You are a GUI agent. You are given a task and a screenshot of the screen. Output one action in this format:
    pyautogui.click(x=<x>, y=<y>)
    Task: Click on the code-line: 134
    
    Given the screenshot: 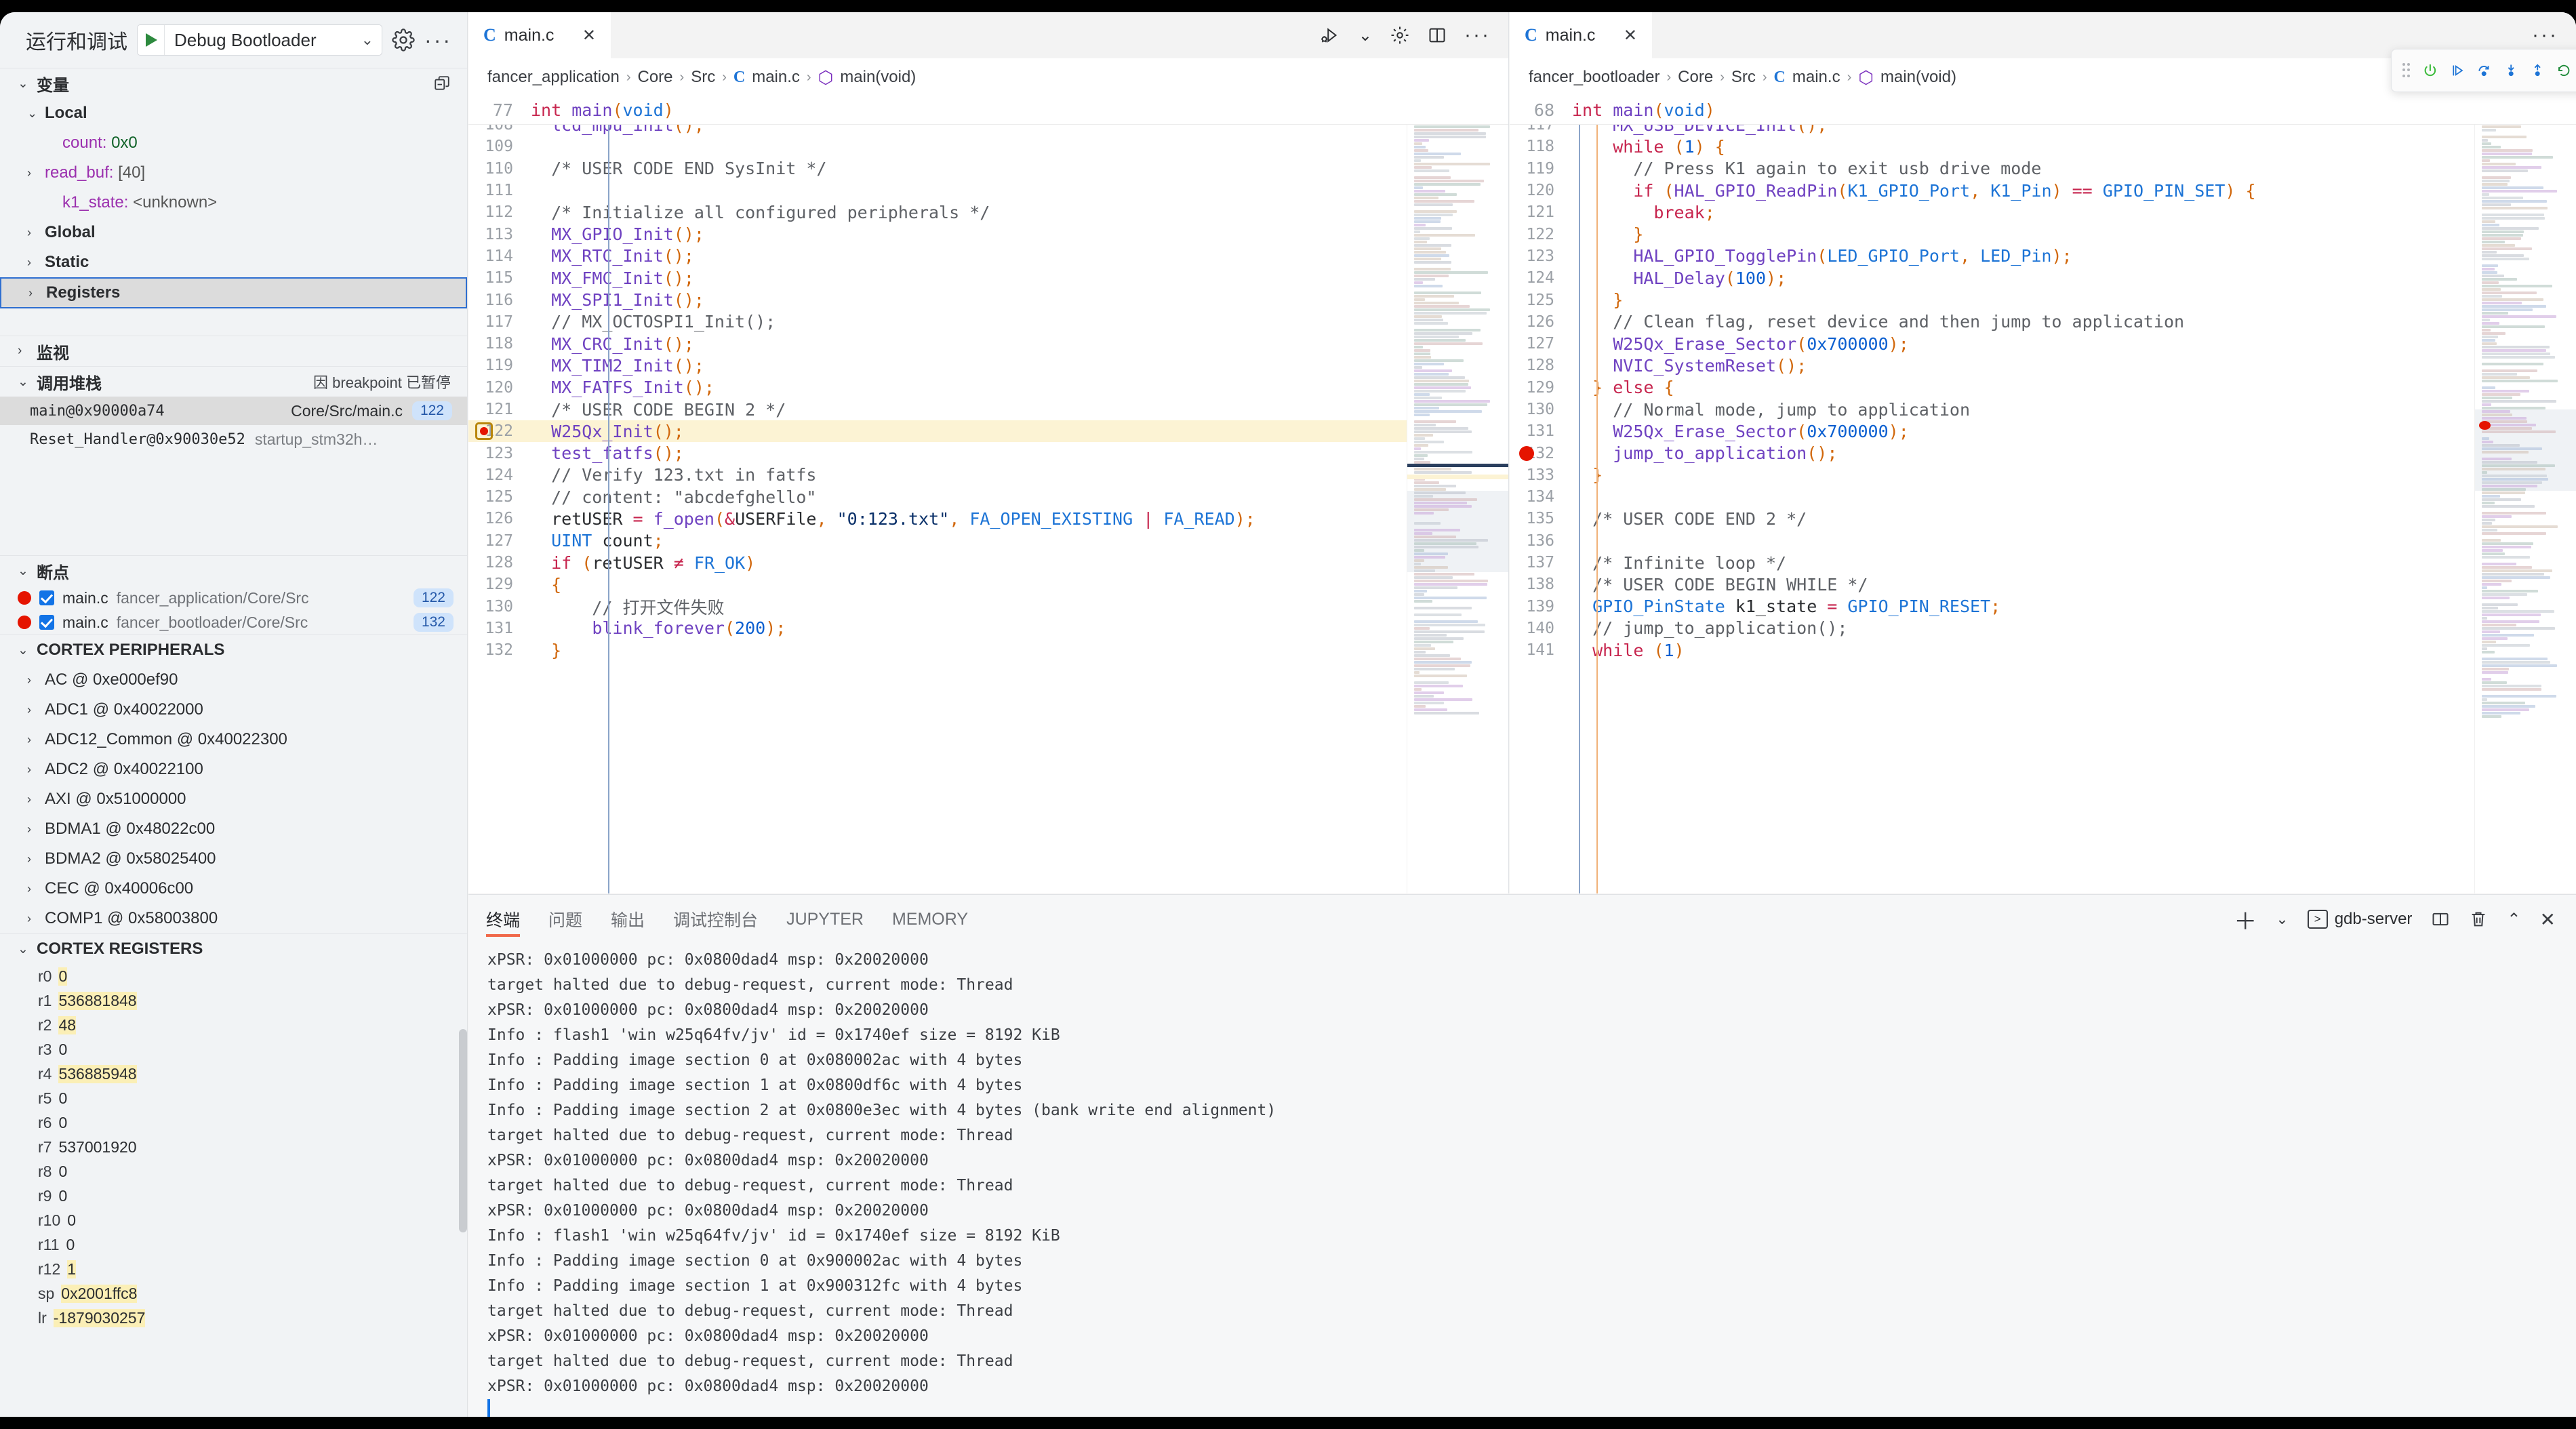 What is the action you would take?
    pyautogui.click(x=2043, y=497)
    